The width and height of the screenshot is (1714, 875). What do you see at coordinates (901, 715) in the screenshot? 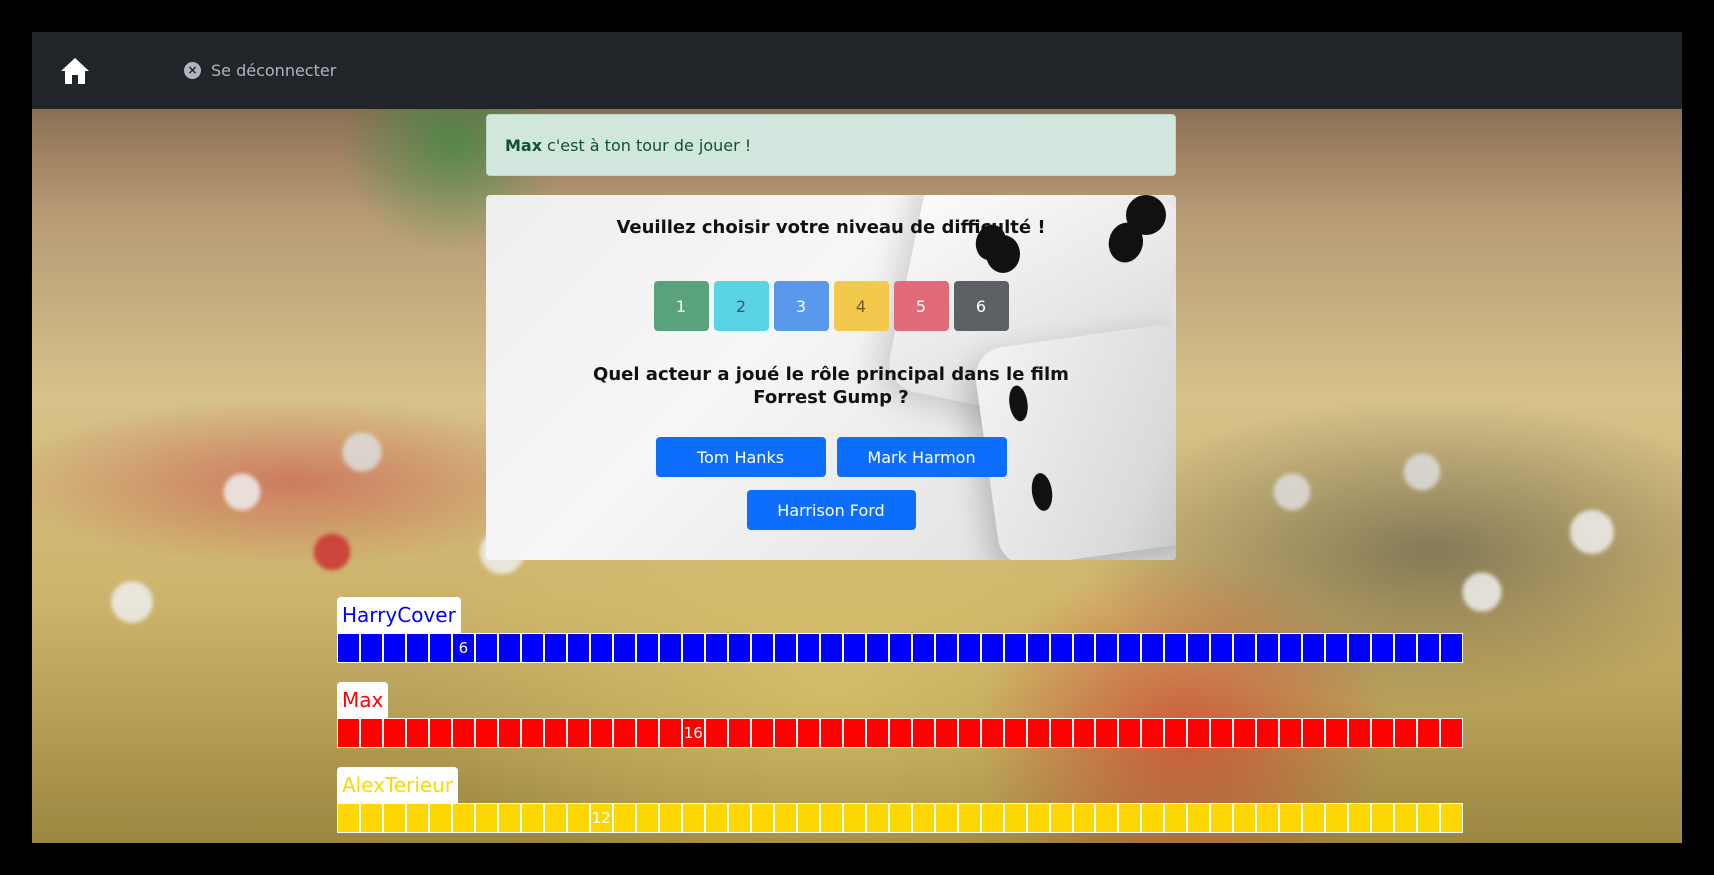
I see `player-track-2: Max 16` at bounding box center [901, 715].